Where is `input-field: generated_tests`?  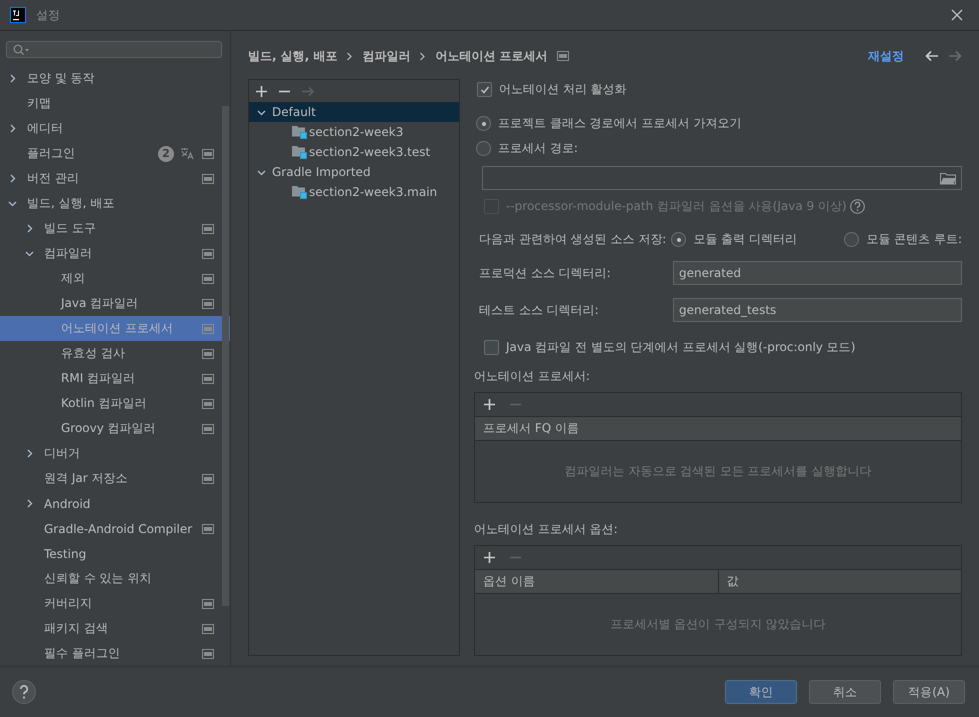
input-field: generated_tests is located at coordinates (817, 310).